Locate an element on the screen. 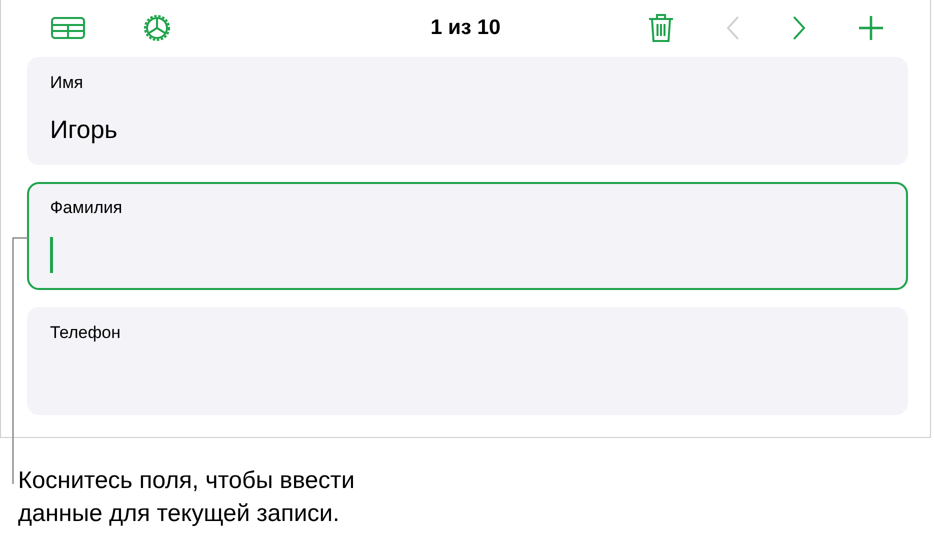  field-value: Игорь is located at coordinates (84, 130).